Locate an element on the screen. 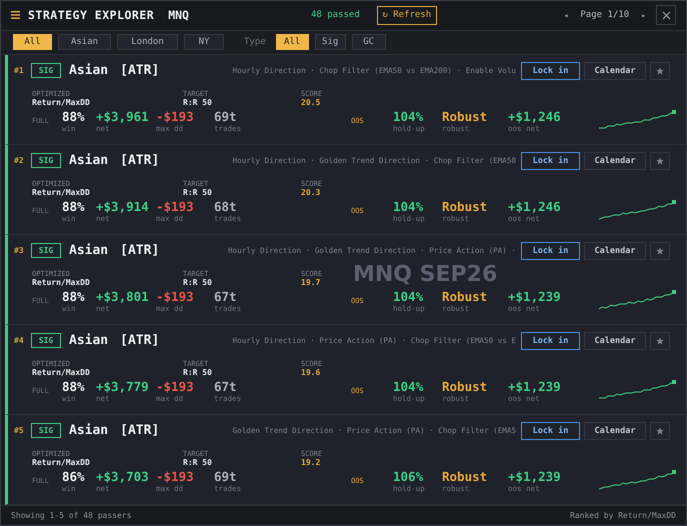 Image resolution: width=687 pixels, height=526 pixels. stat-value: +$3,779 is located at coordinates (123, 387).